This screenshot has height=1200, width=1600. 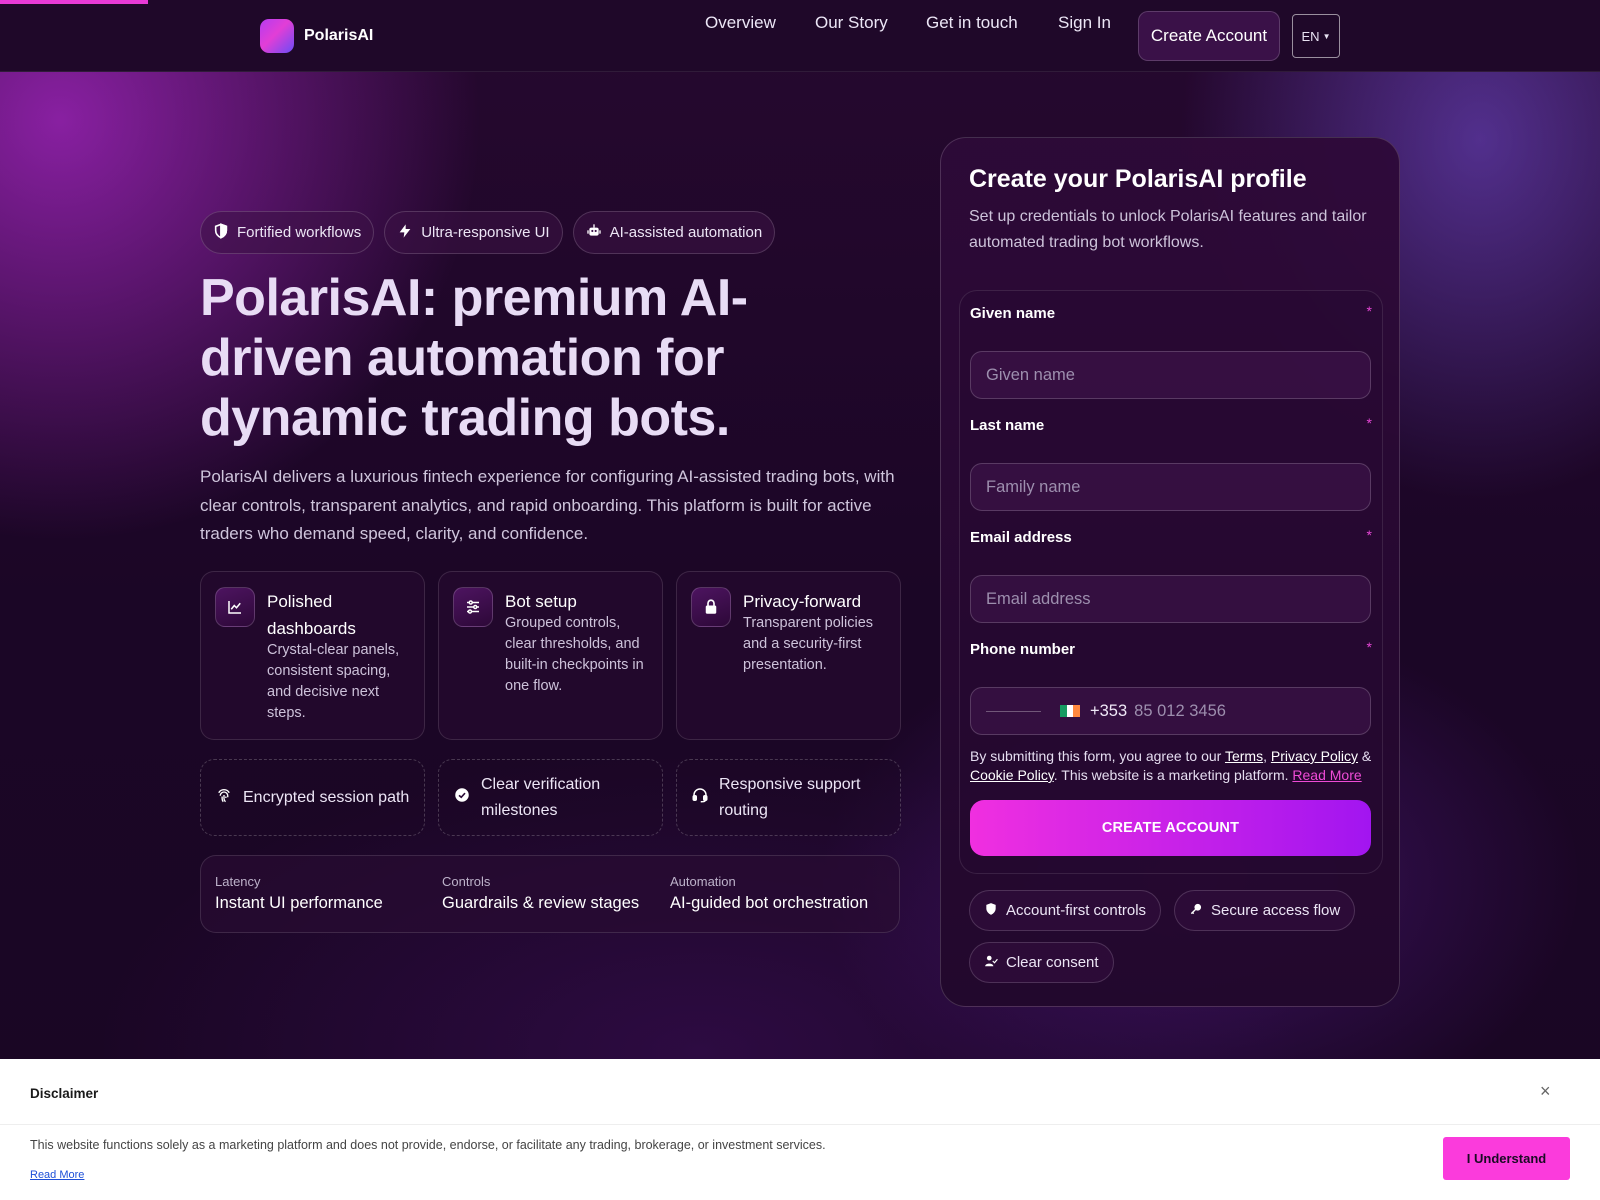 What do you see at coordinates (1314, 756) in the screenshot?
I see `privacy-policy-link: Privacy Policy` at bounding box center [1314, 756].